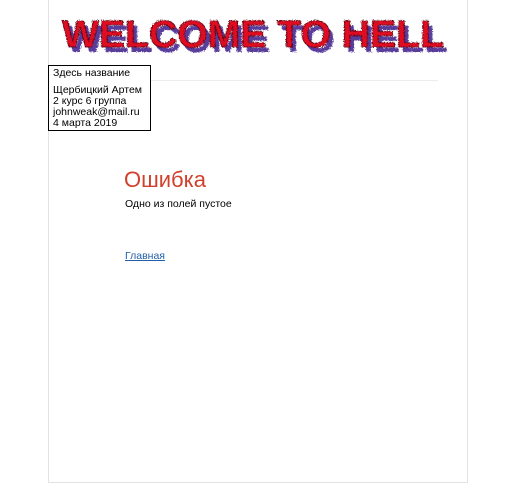  What do you see at coordinates (178, 204) in the screenshot?
I see `error-message: Одно из полей пустое` at bounding box center [178, 204].